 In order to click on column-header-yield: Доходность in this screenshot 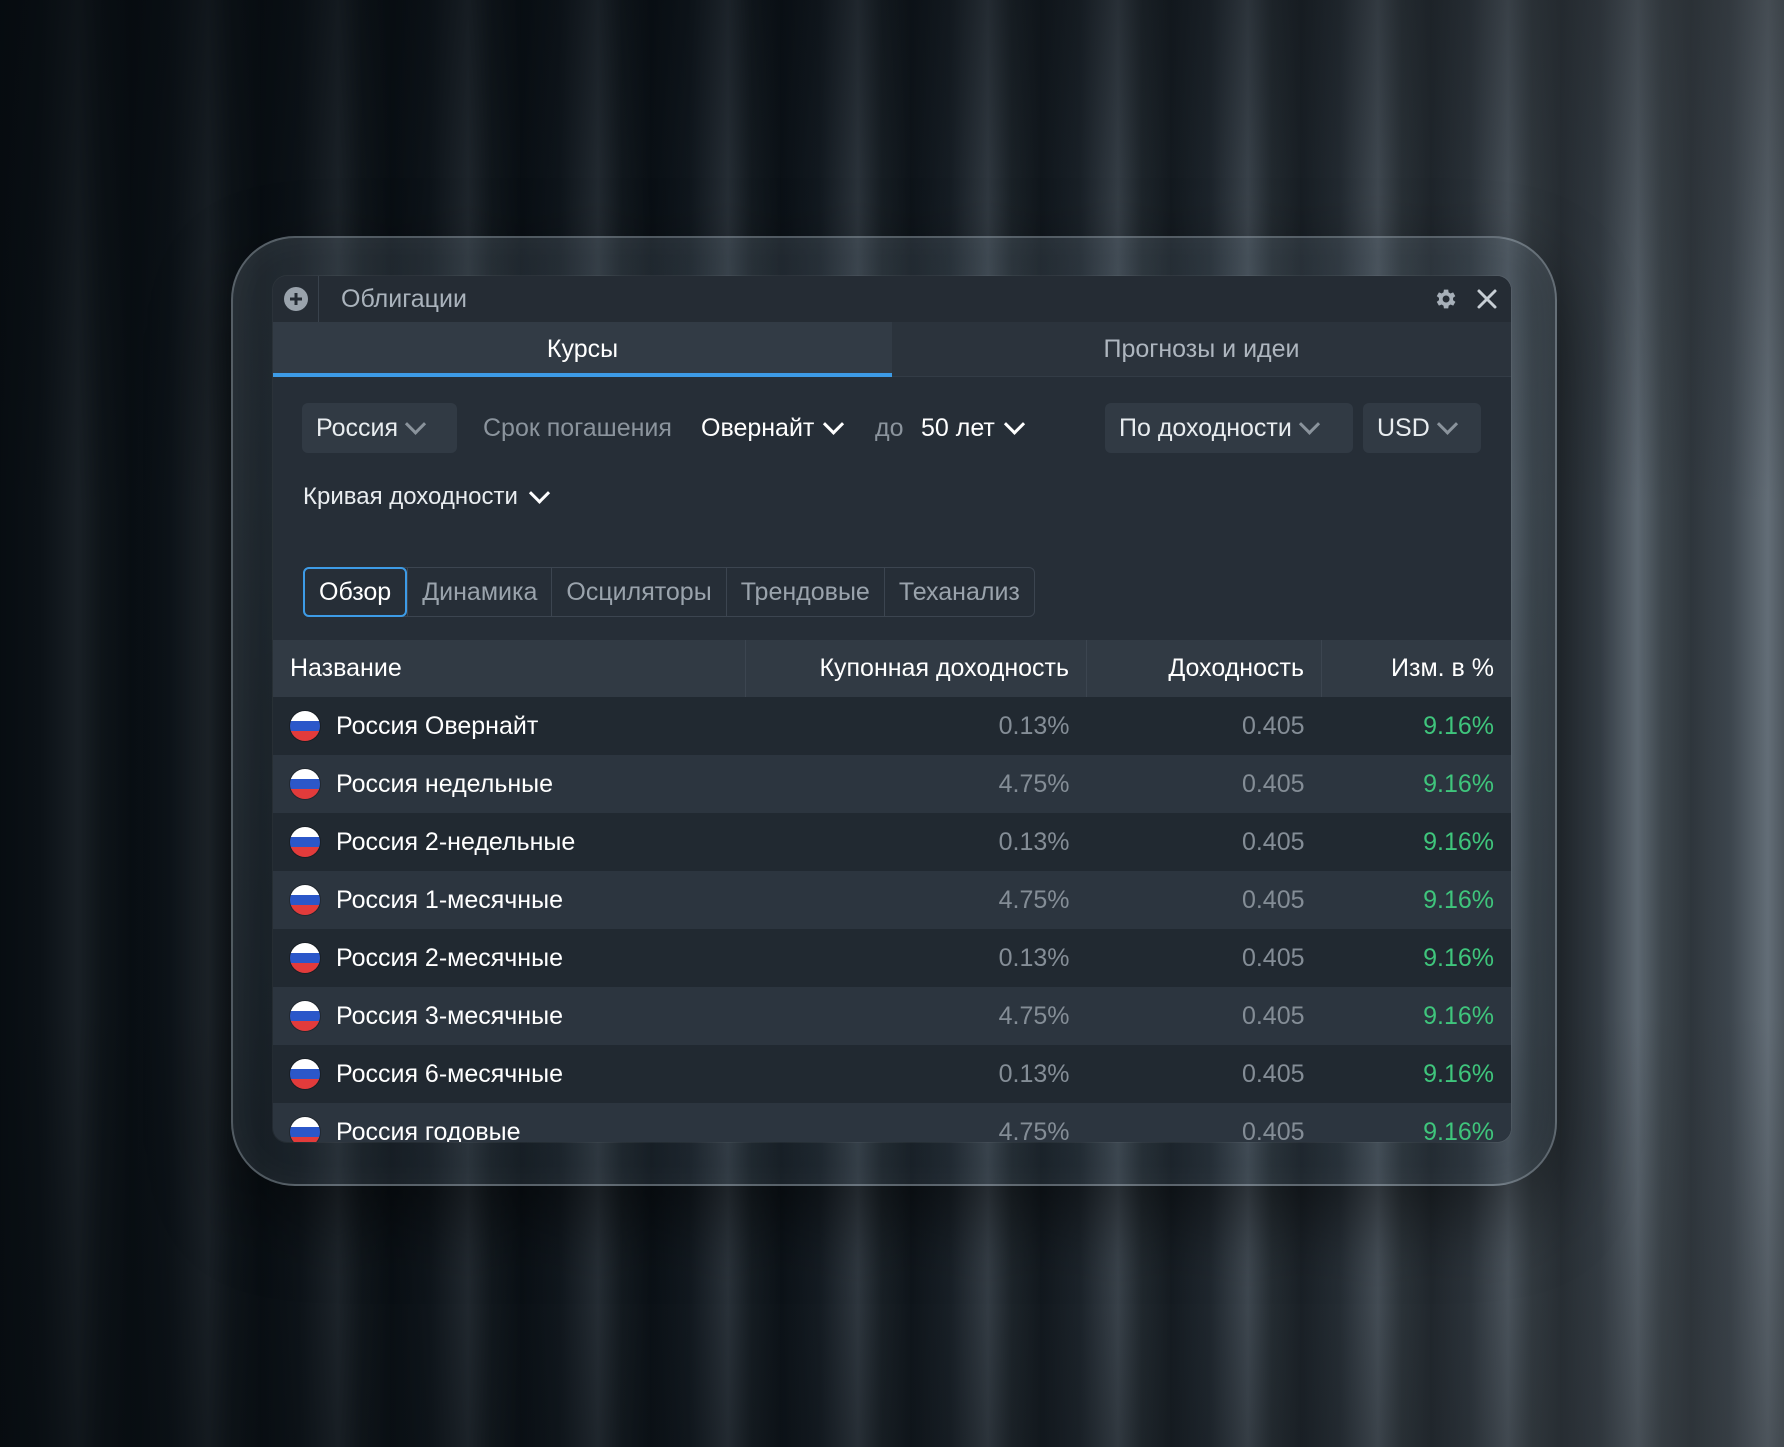, I will do `click(1204, 668)`.